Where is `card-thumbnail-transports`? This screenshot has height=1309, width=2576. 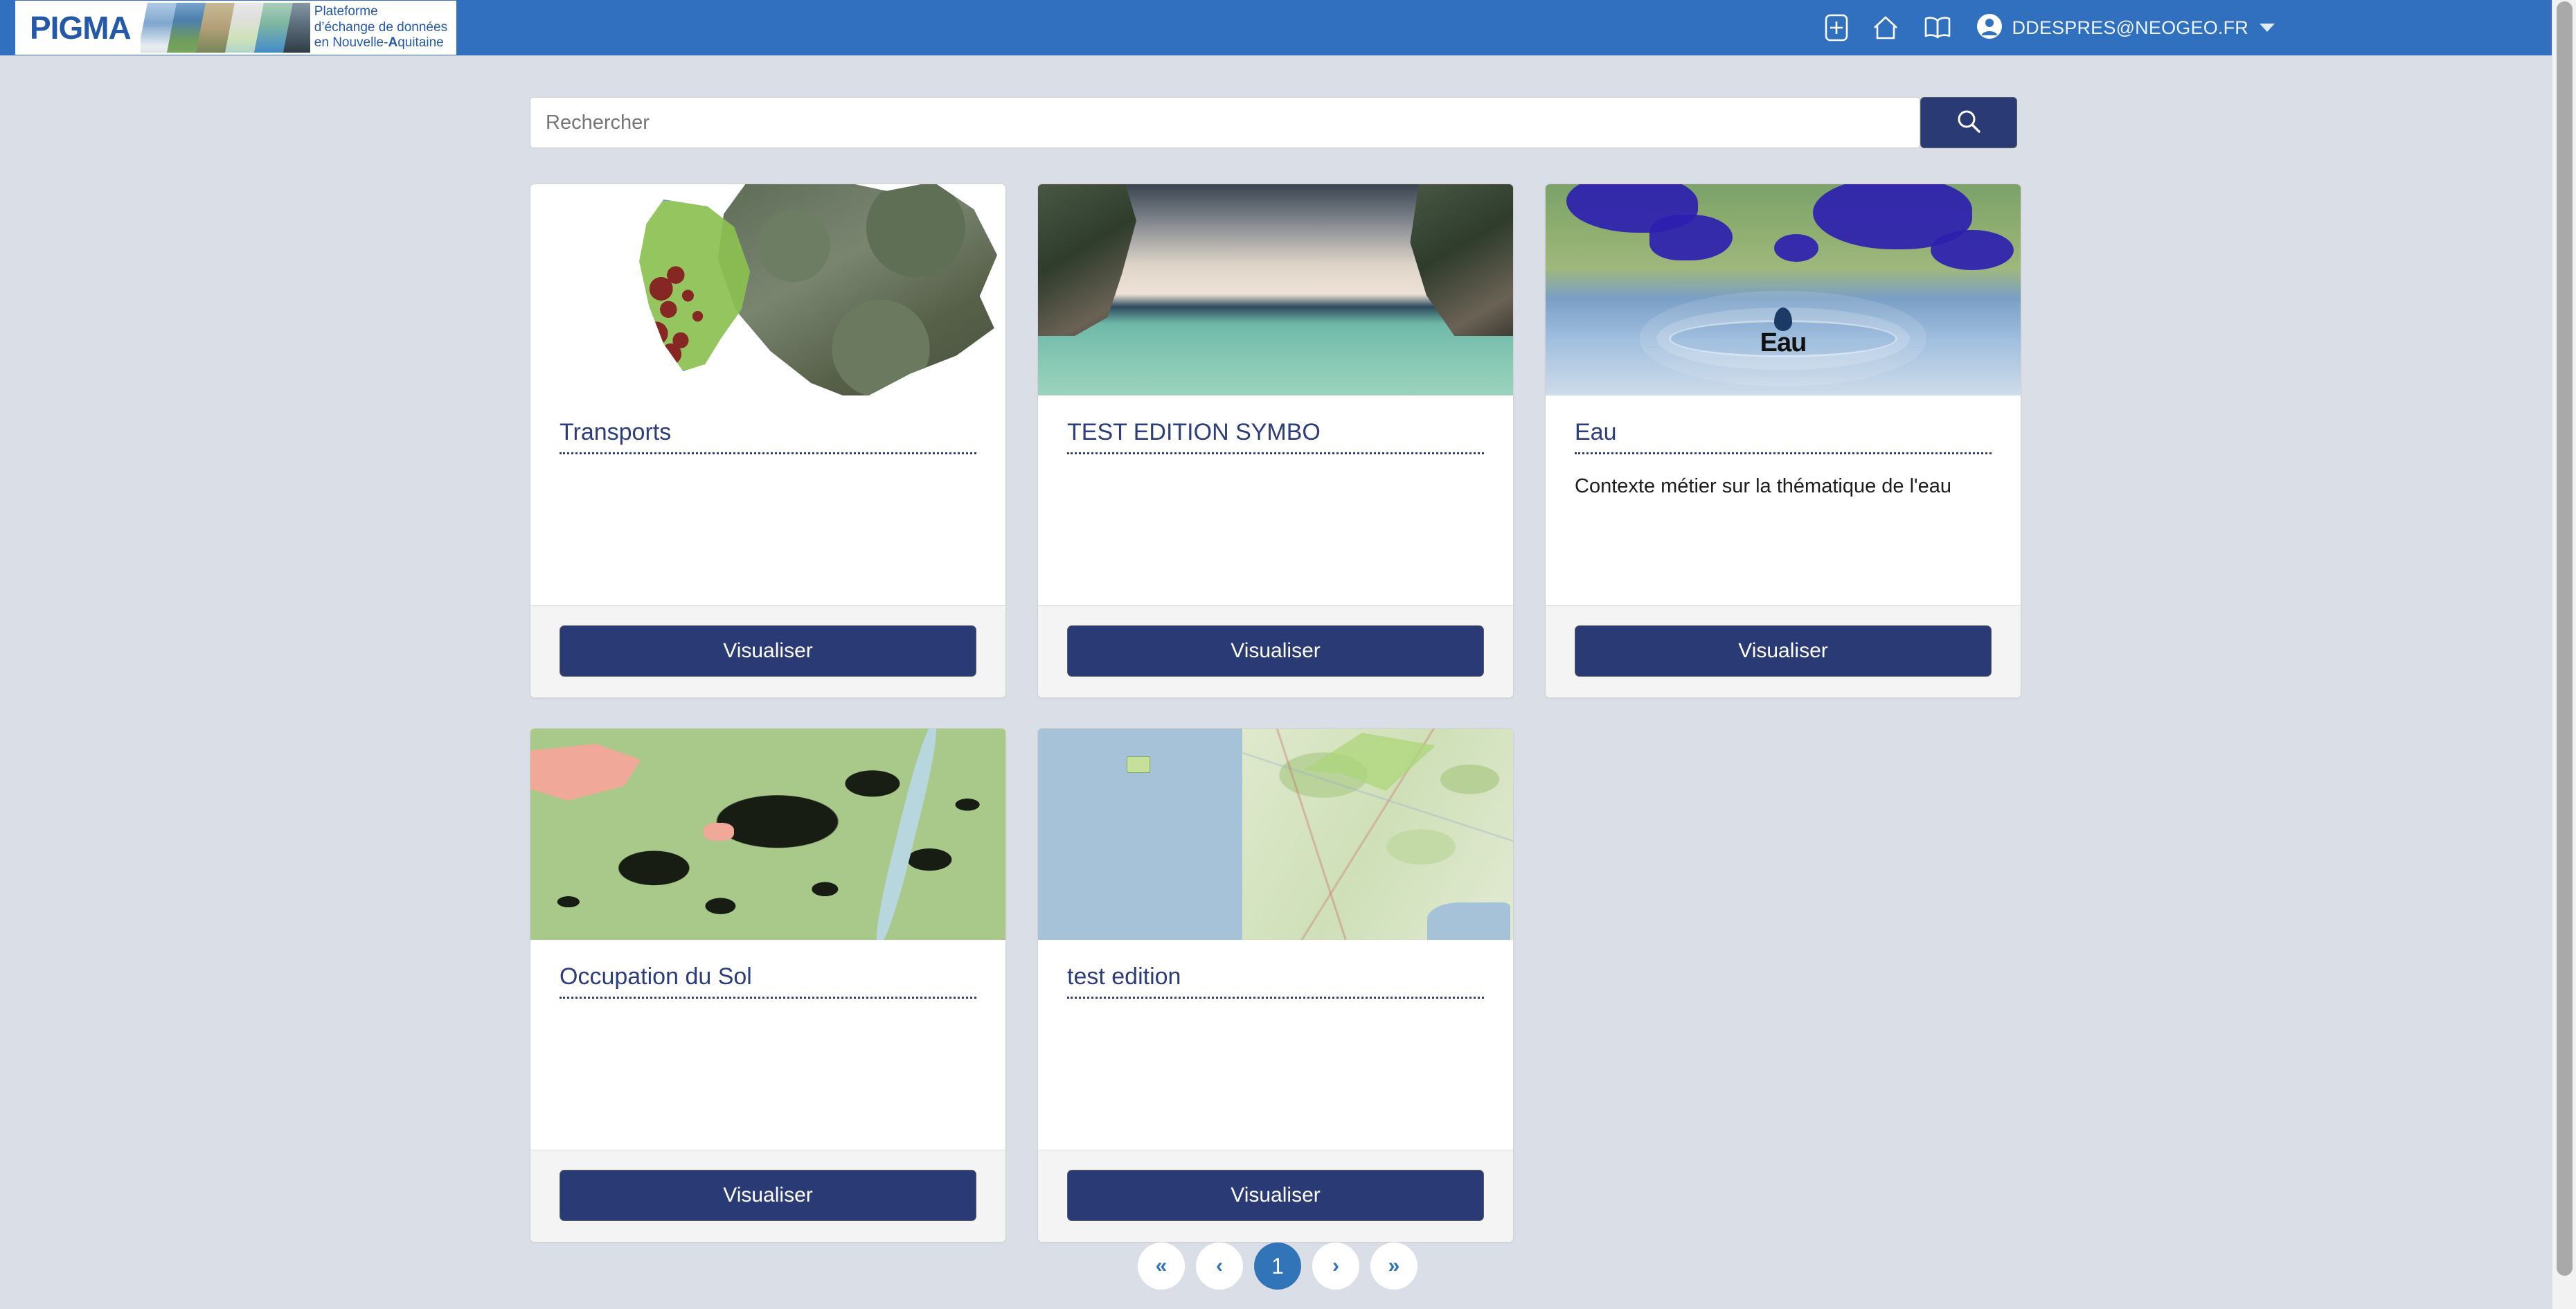
card-thumbnail-transports is located at coordinates (767, 289).